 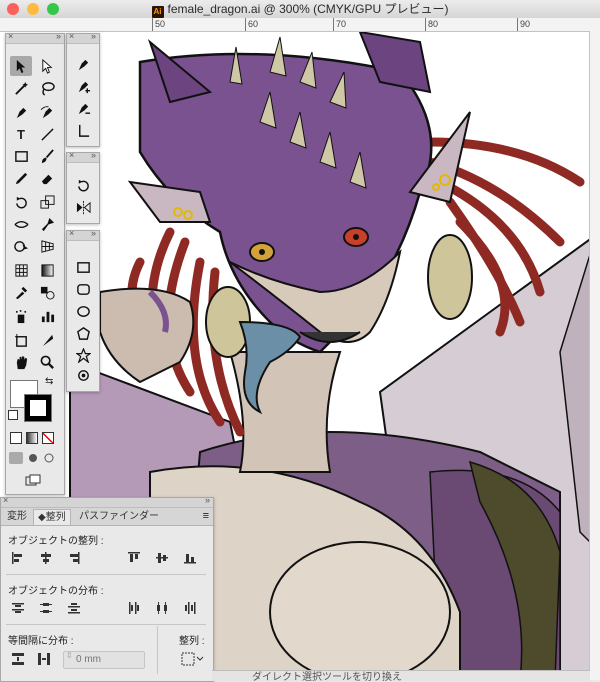 I want to click on mesh-tool, so click(x=21, y=270).